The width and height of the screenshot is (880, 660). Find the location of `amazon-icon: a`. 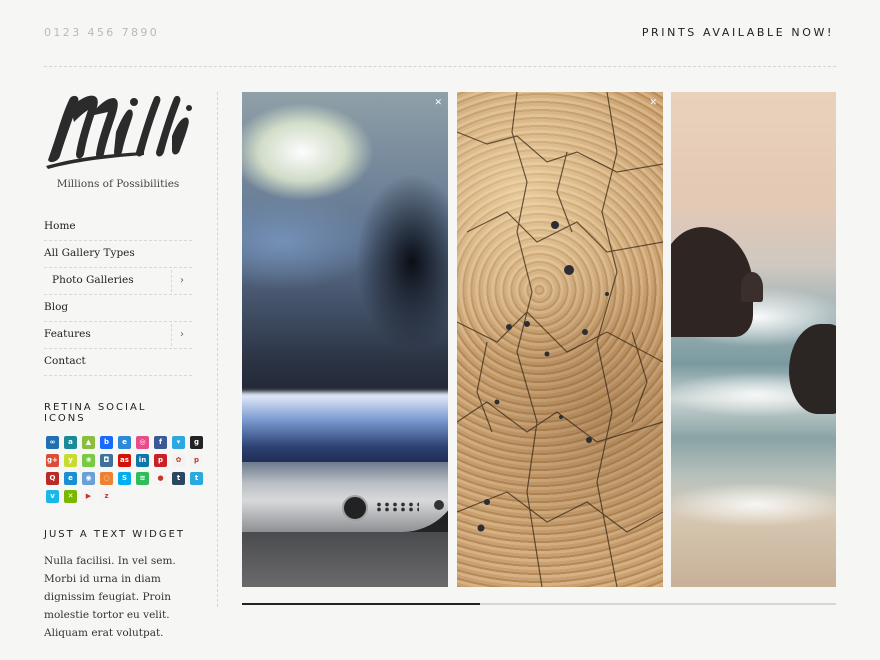

amazon-icon: a is located at coordinates (70, 442).